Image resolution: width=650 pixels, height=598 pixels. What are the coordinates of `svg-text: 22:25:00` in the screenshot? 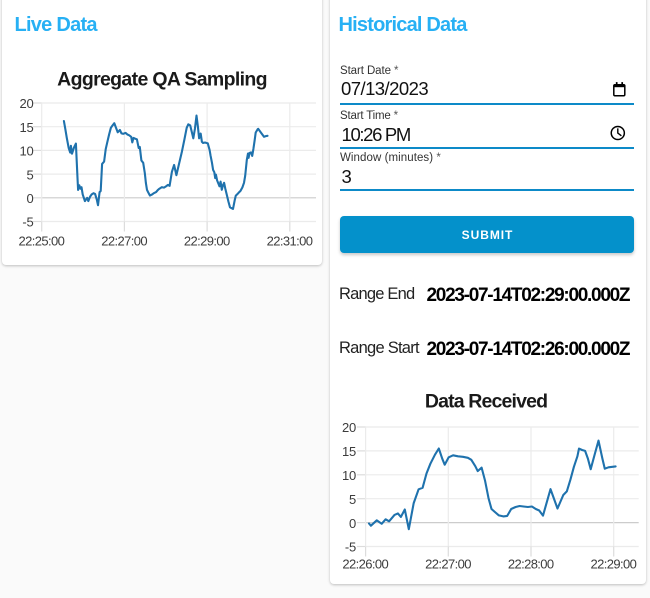 It's located at (42, 241).